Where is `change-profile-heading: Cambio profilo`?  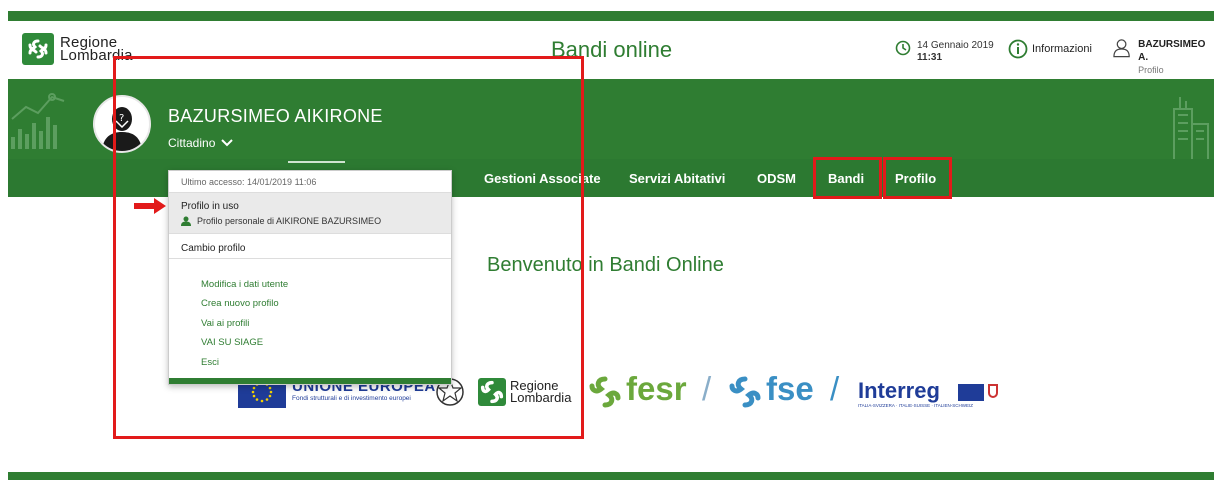
change-profile-heading: Cambio profilo is located at coordinates (310, 246).